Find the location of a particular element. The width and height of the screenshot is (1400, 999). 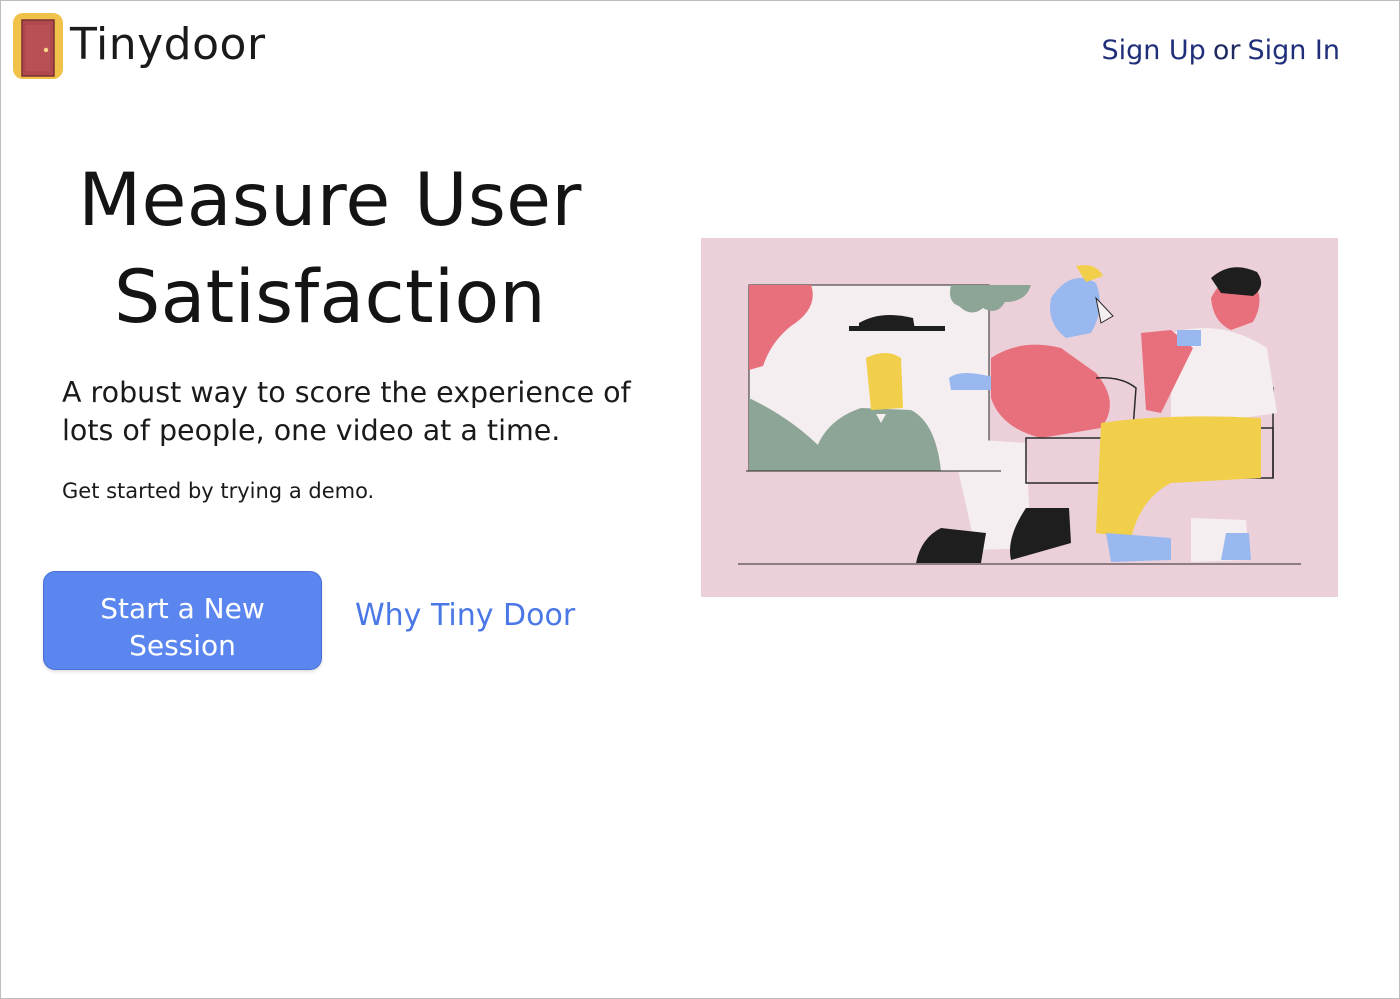

page-title: Measure User Satisfaction is located at coordinates (330, 249).